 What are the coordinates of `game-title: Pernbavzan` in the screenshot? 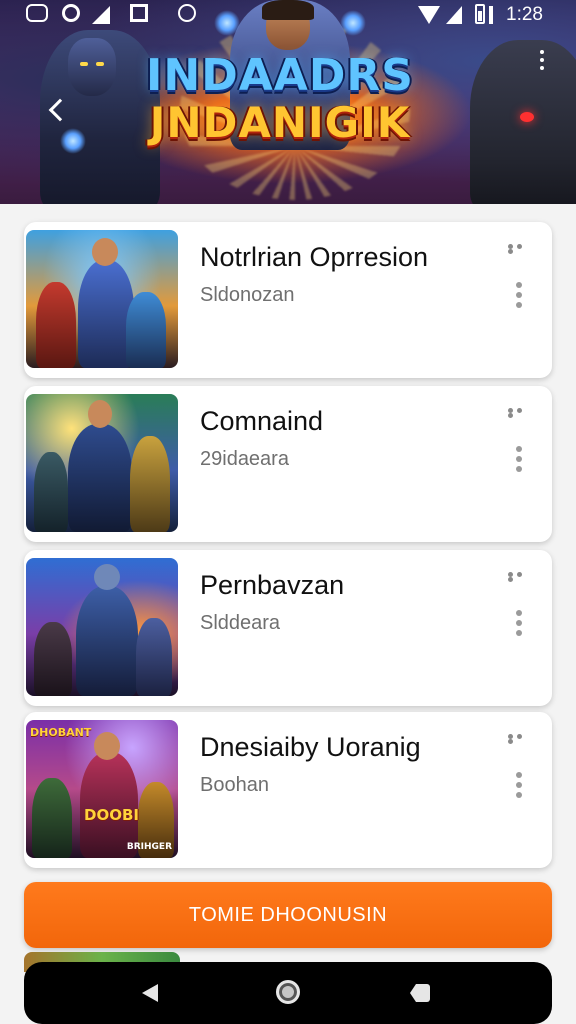 It's located at (272, 585).